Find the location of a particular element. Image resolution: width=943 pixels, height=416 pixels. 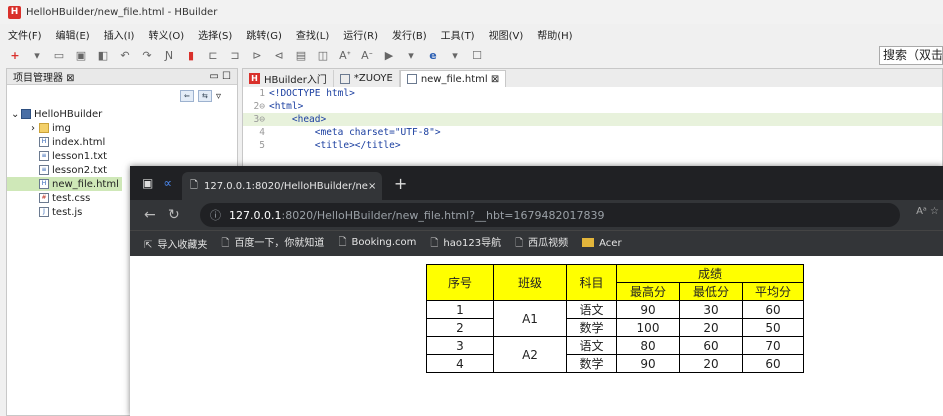

back-icon: ← is located at coordinates (156, 215).